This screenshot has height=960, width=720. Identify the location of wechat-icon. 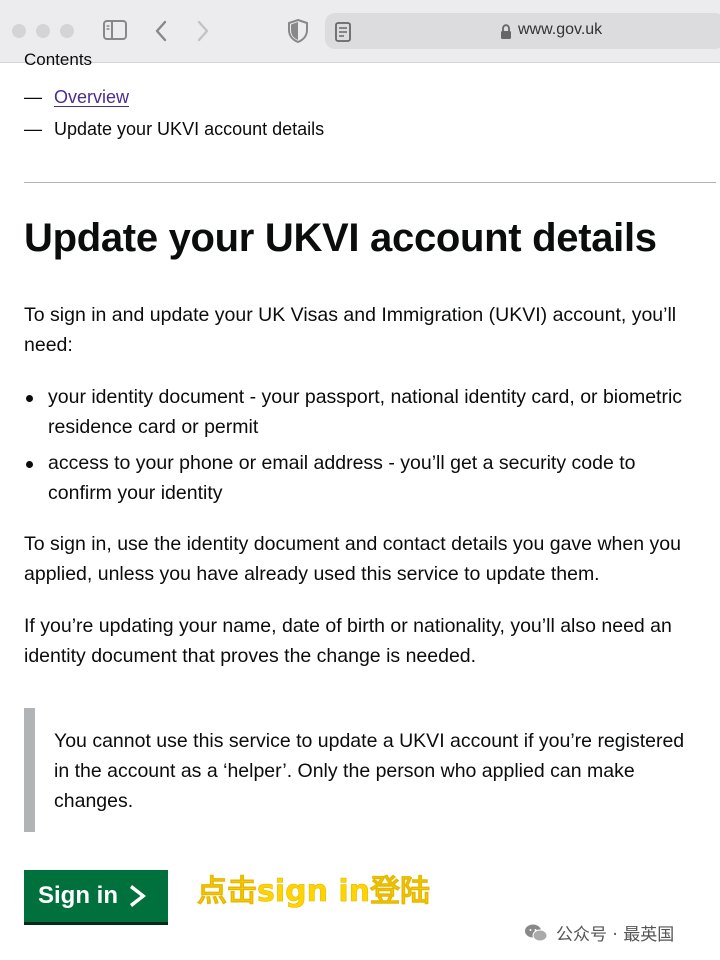
(536, 932).